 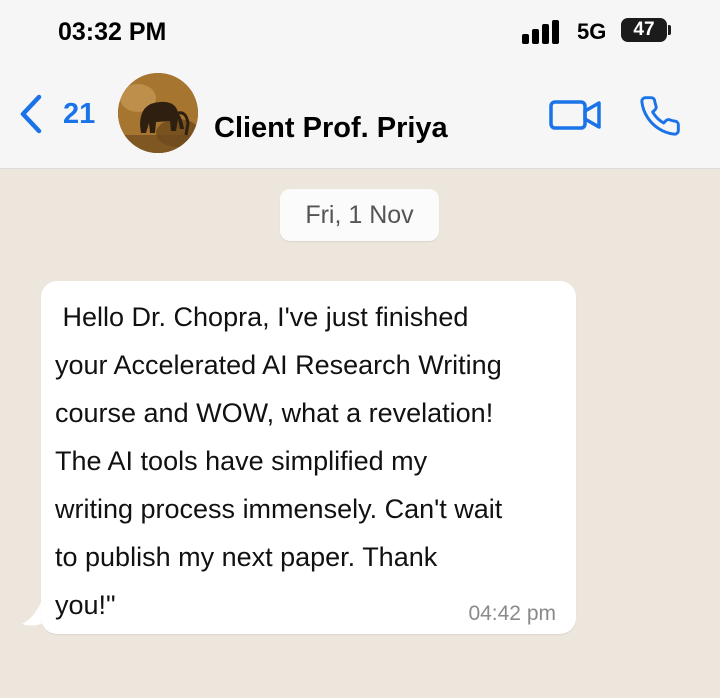 What do you see at coordinates (575, 115) in the screenshot?
I see `video-camera-icon` at bounding box center [575, 115].